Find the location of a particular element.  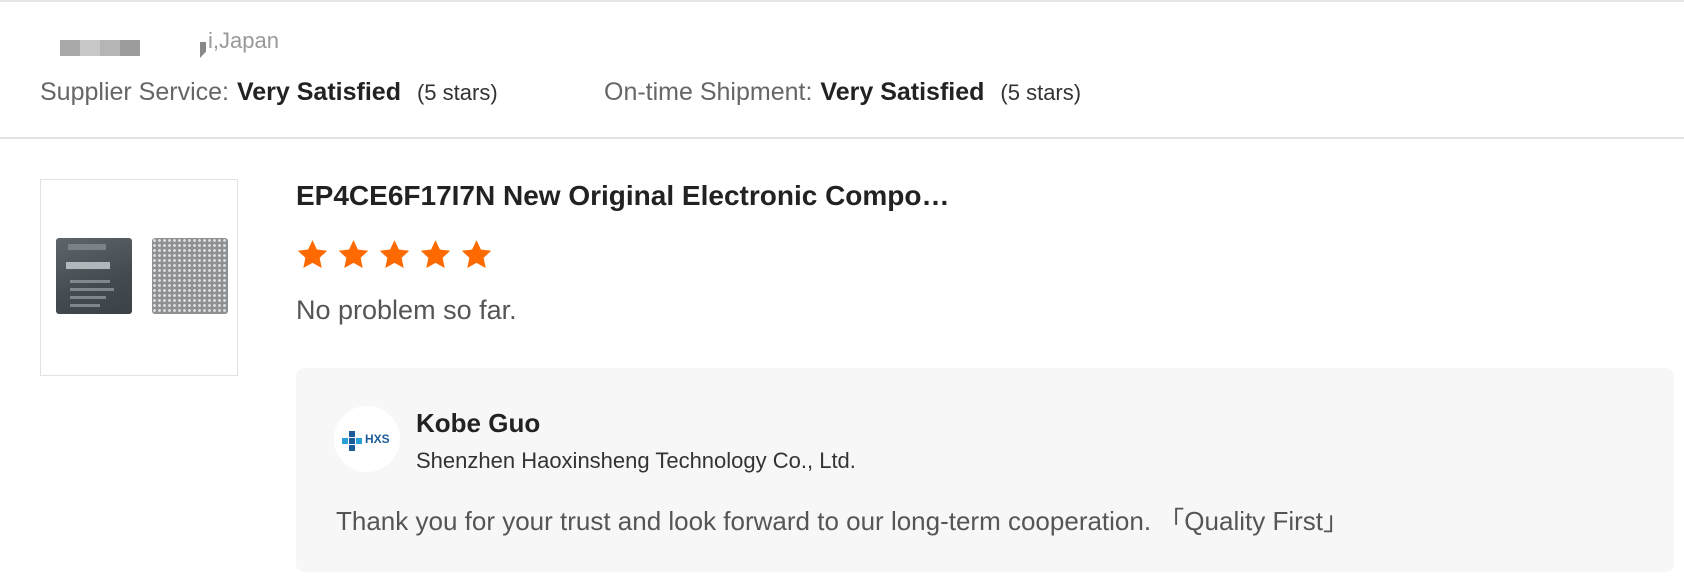

country-flag-icon is located at coordinates (203, 50).